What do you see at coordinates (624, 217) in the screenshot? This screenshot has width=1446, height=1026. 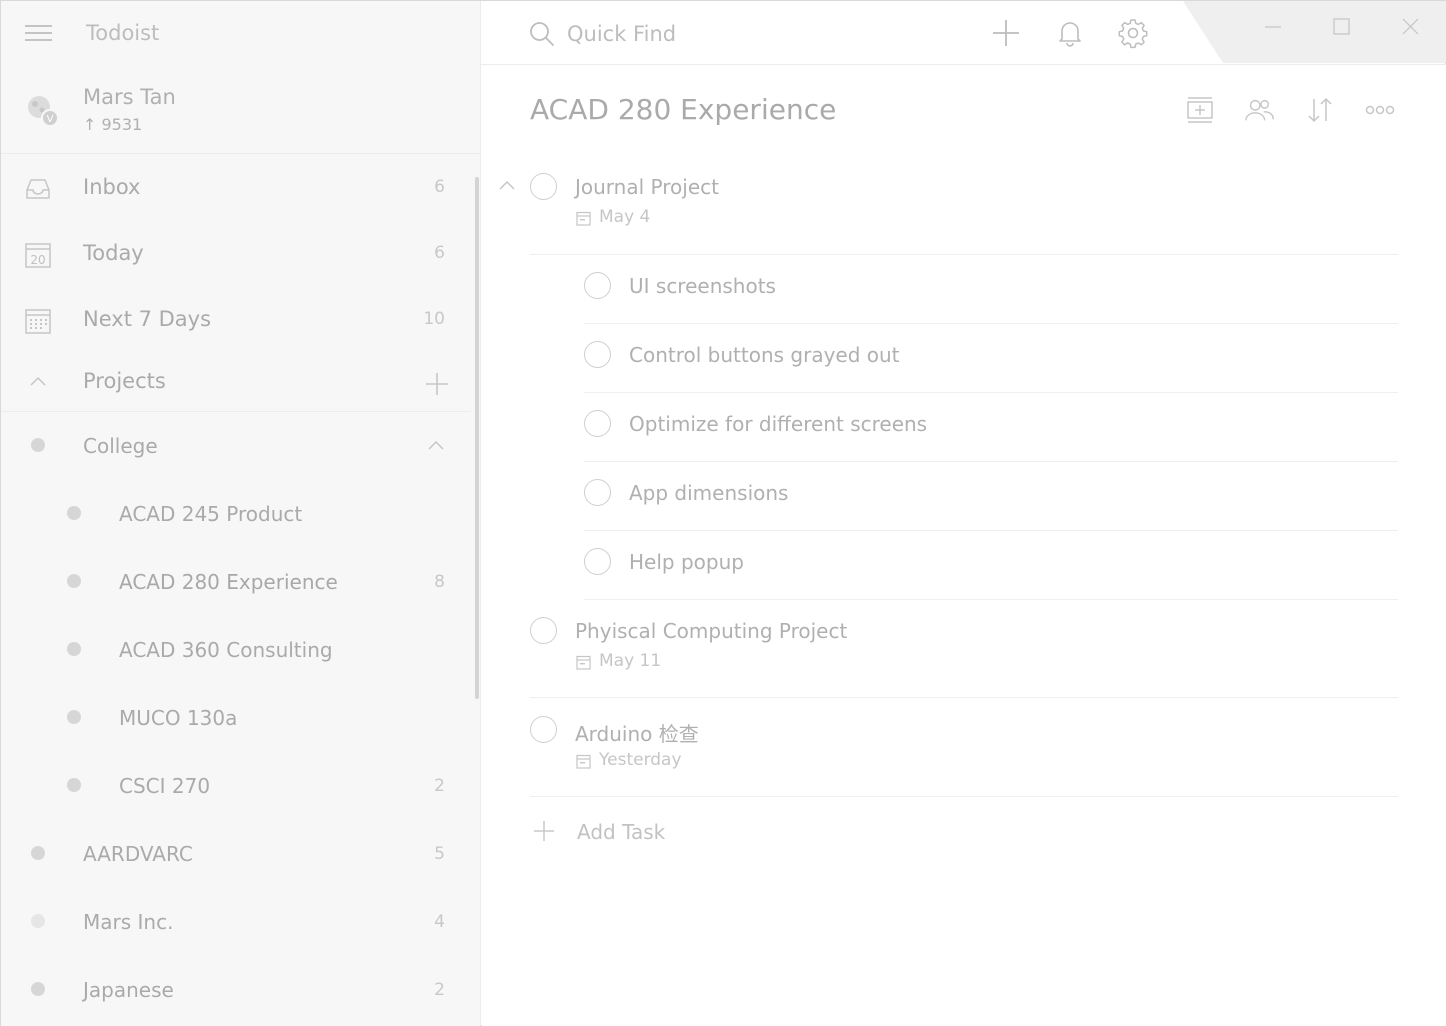 I see `task-due-date: May 4` at bounding box center [624, 217].